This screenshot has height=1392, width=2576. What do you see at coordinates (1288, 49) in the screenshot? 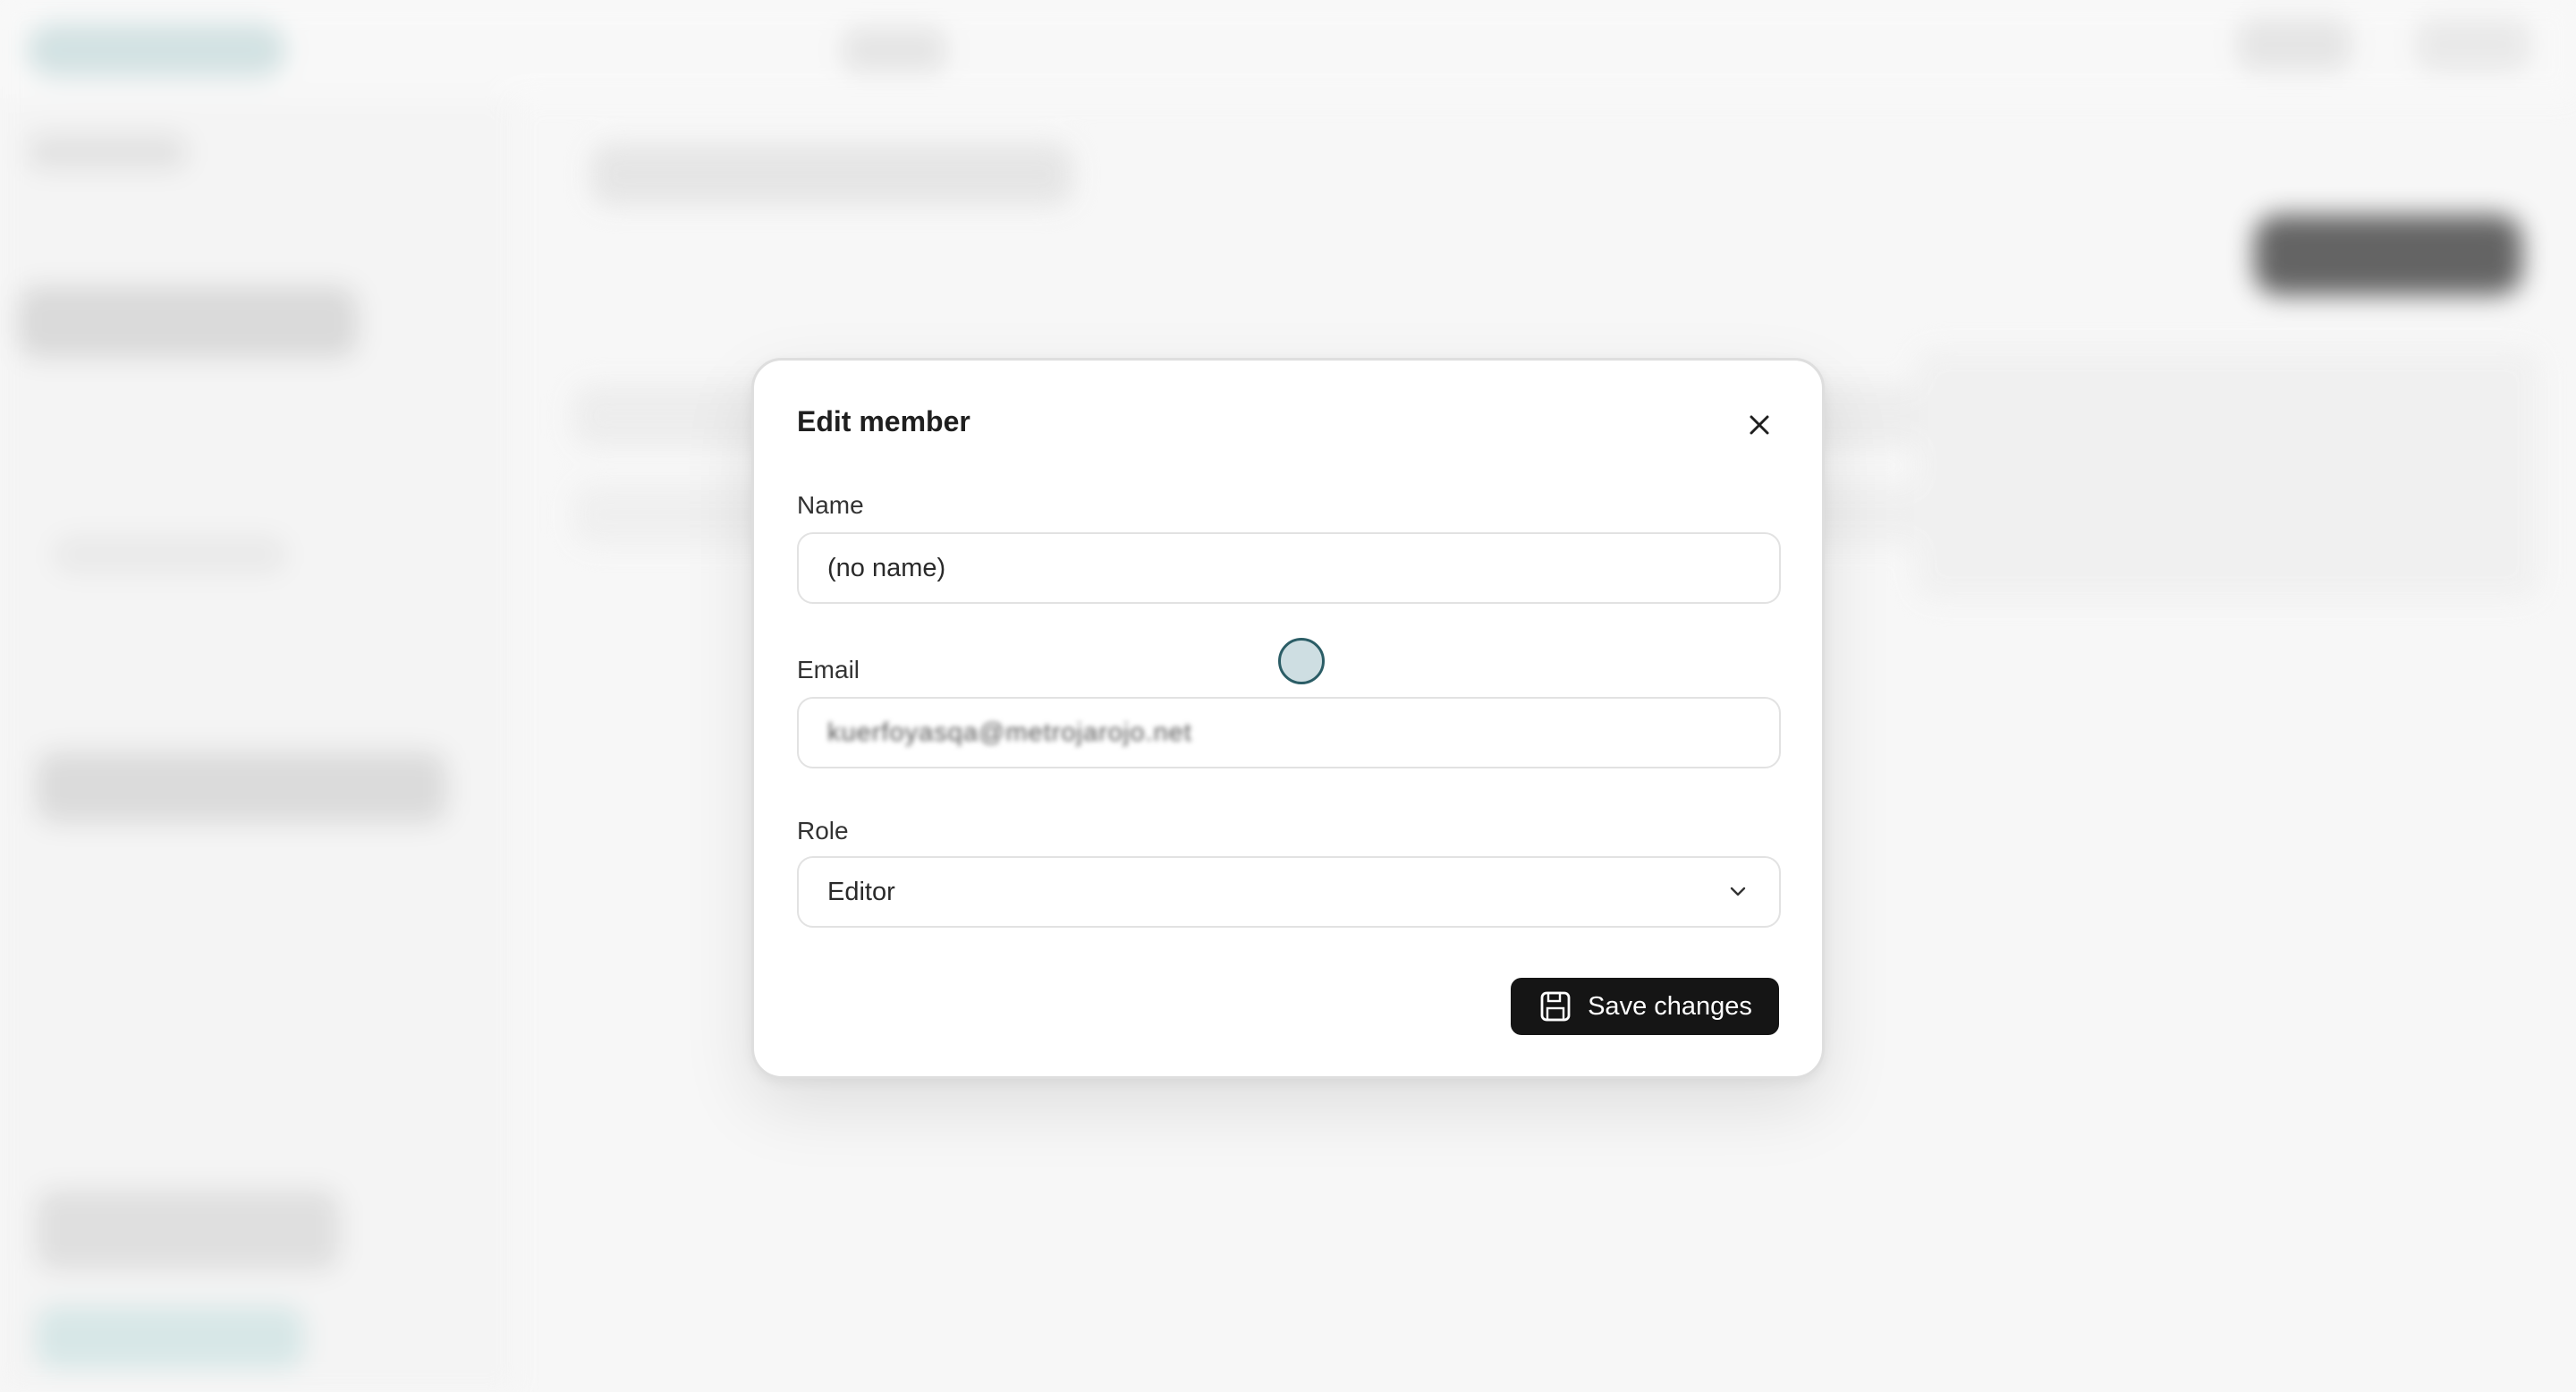
I see `top-bar` at bounding box center [1288, 49].